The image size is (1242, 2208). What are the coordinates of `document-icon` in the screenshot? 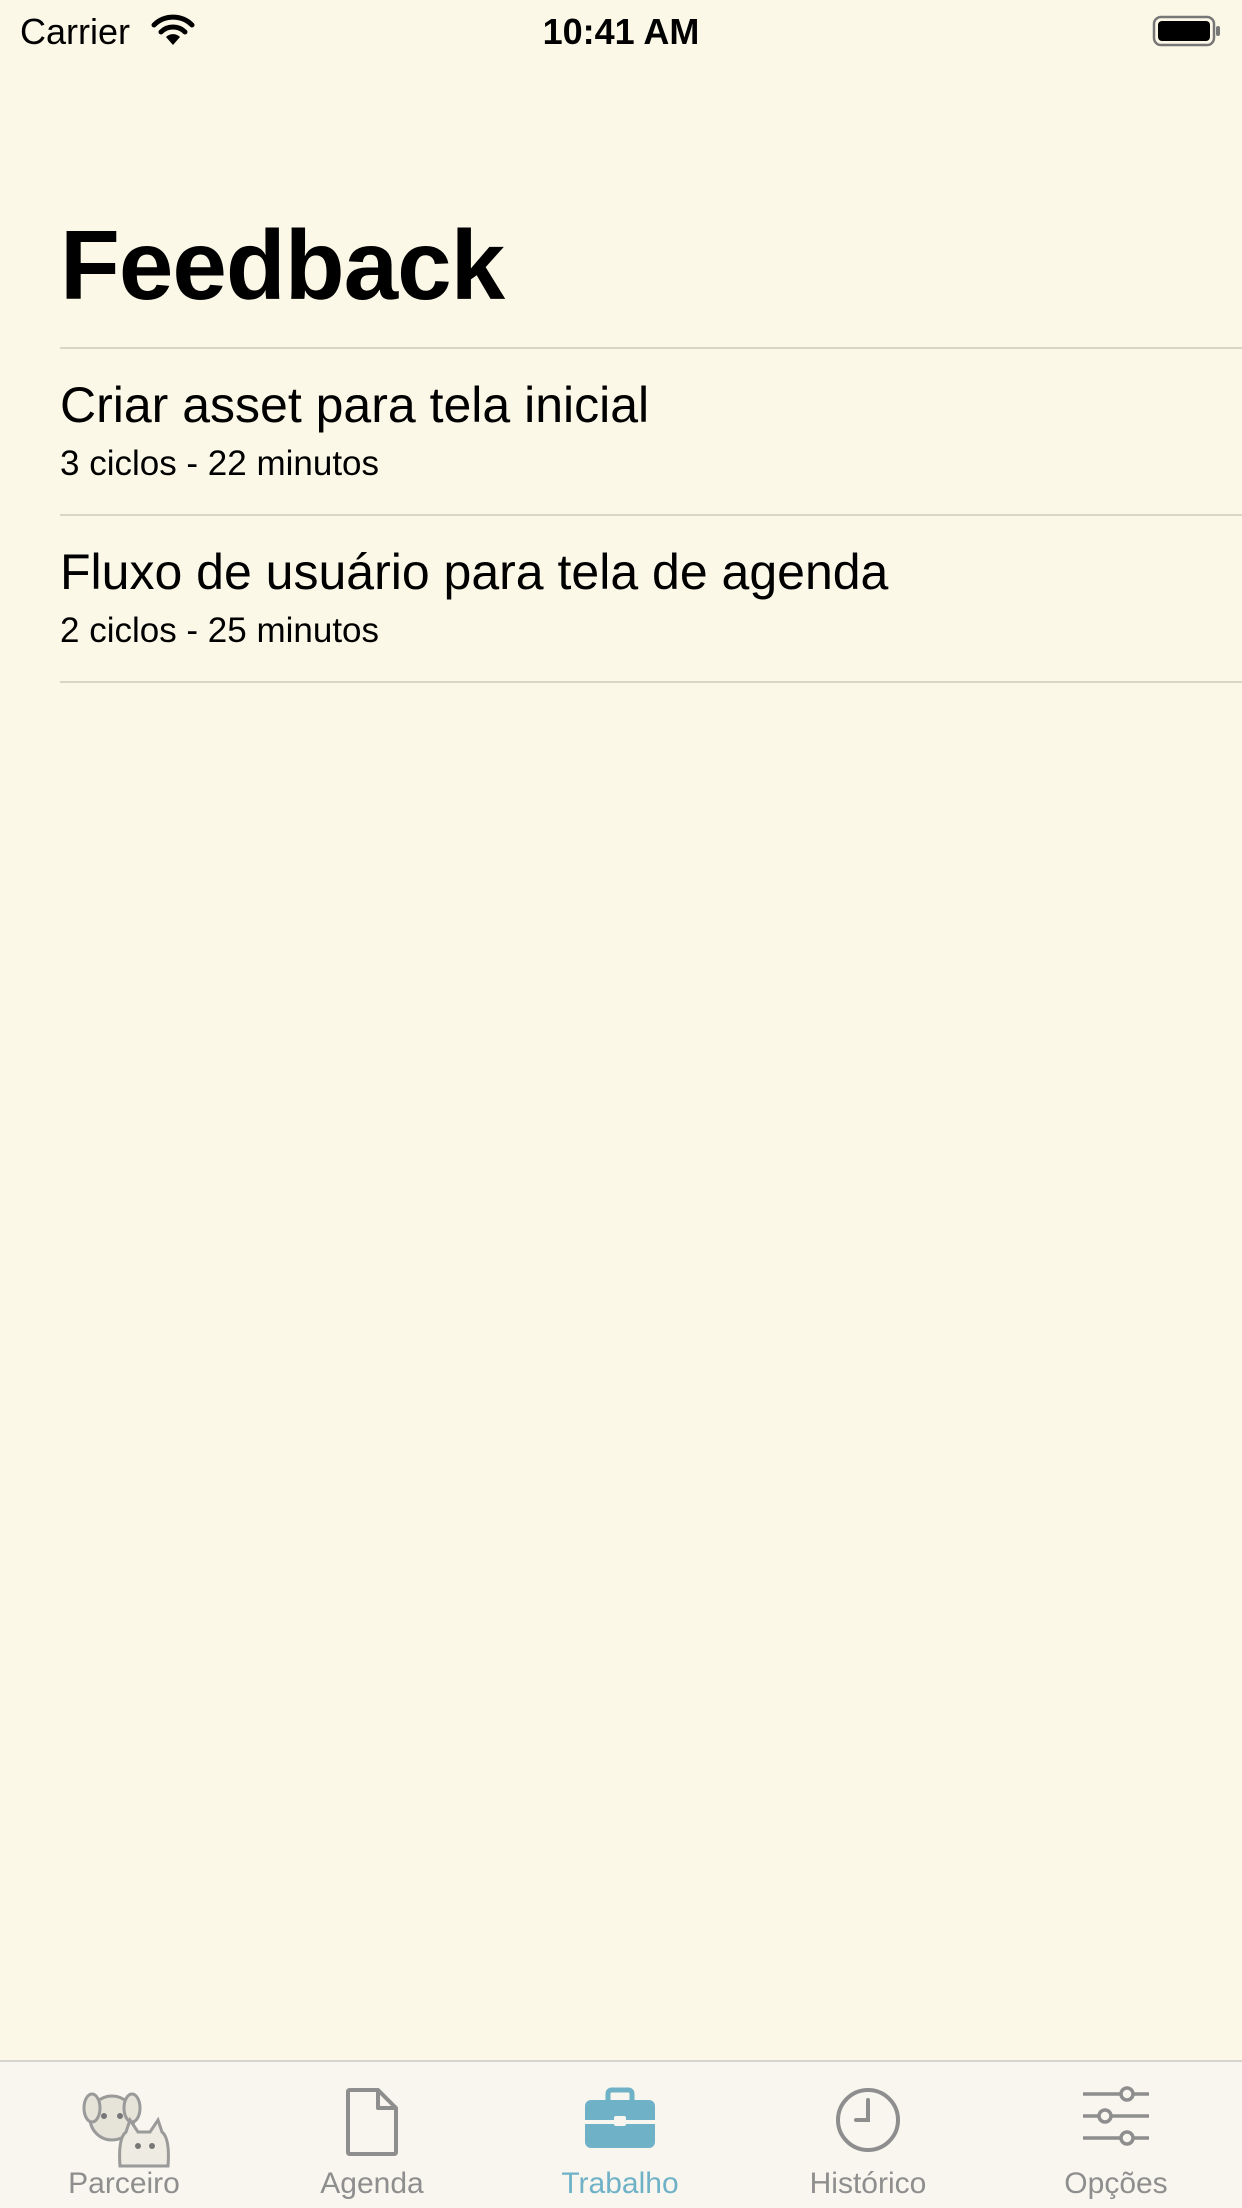 It's located at (372, 2122).